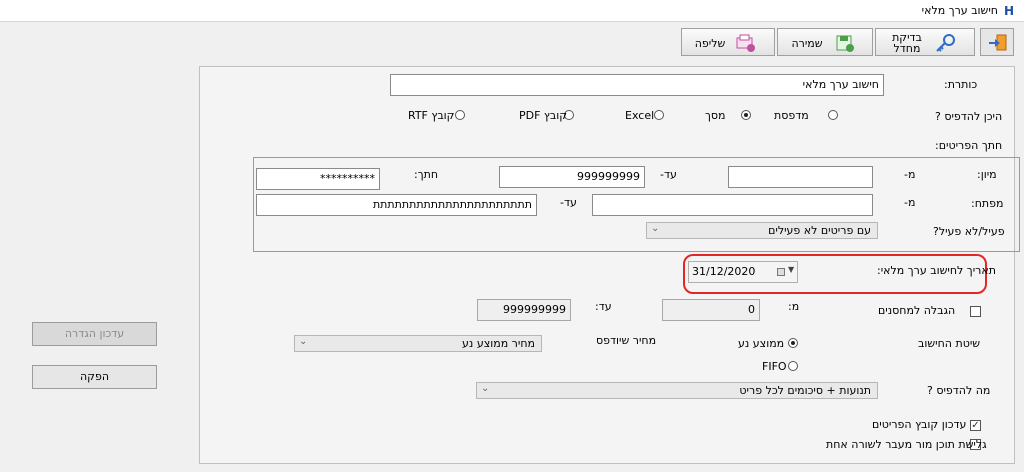 The height and width of the screenshot is (472, 1024). Describe the element at coordinates (917, 310) in the screenshot. I see `warehouse-limit-label: הגבלה למחסנים` at that location.